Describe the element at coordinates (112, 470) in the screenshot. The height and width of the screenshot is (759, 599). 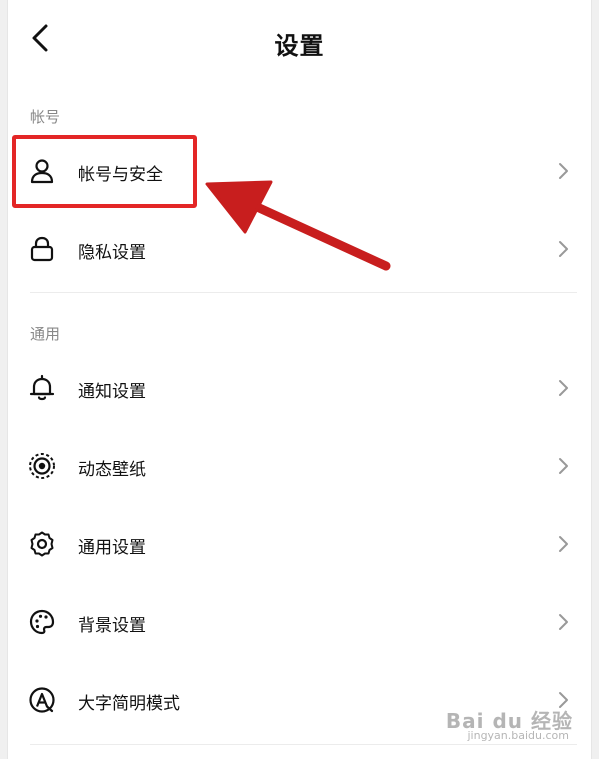
I see `settings-item-label: 动态壁纸` at that location.